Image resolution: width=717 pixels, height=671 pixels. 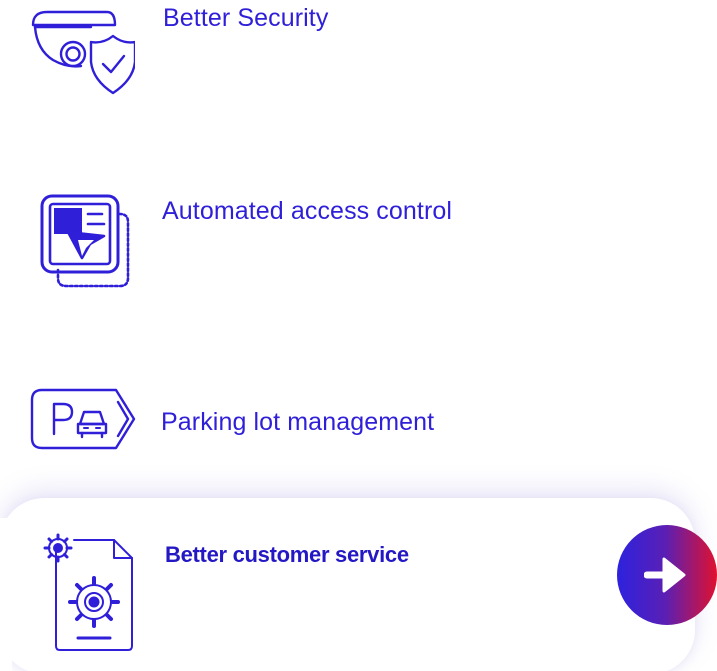 What do you see at coordinates (83, 419) in the screenshot?
I see `parking-car-icon` at bounding box center [83, 419].